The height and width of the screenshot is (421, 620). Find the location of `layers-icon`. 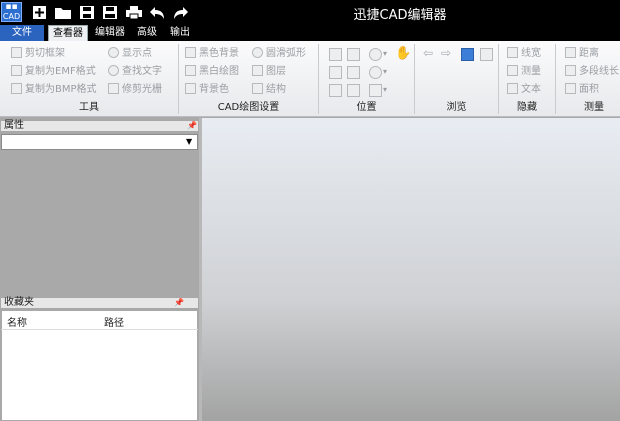

layers-icon is located at coordinates (257, 70).